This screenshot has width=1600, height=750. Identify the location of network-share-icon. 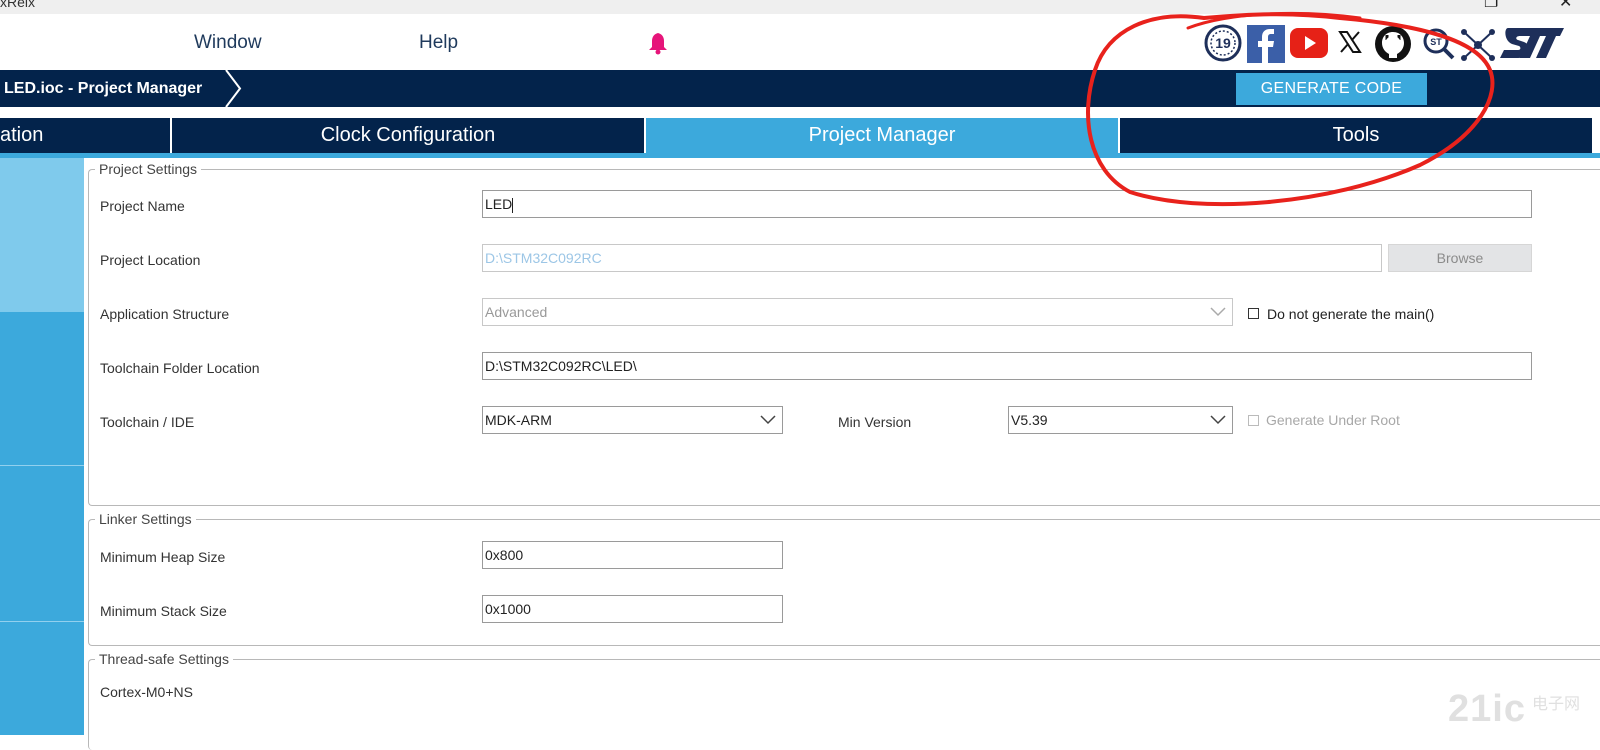
(1478, 45).